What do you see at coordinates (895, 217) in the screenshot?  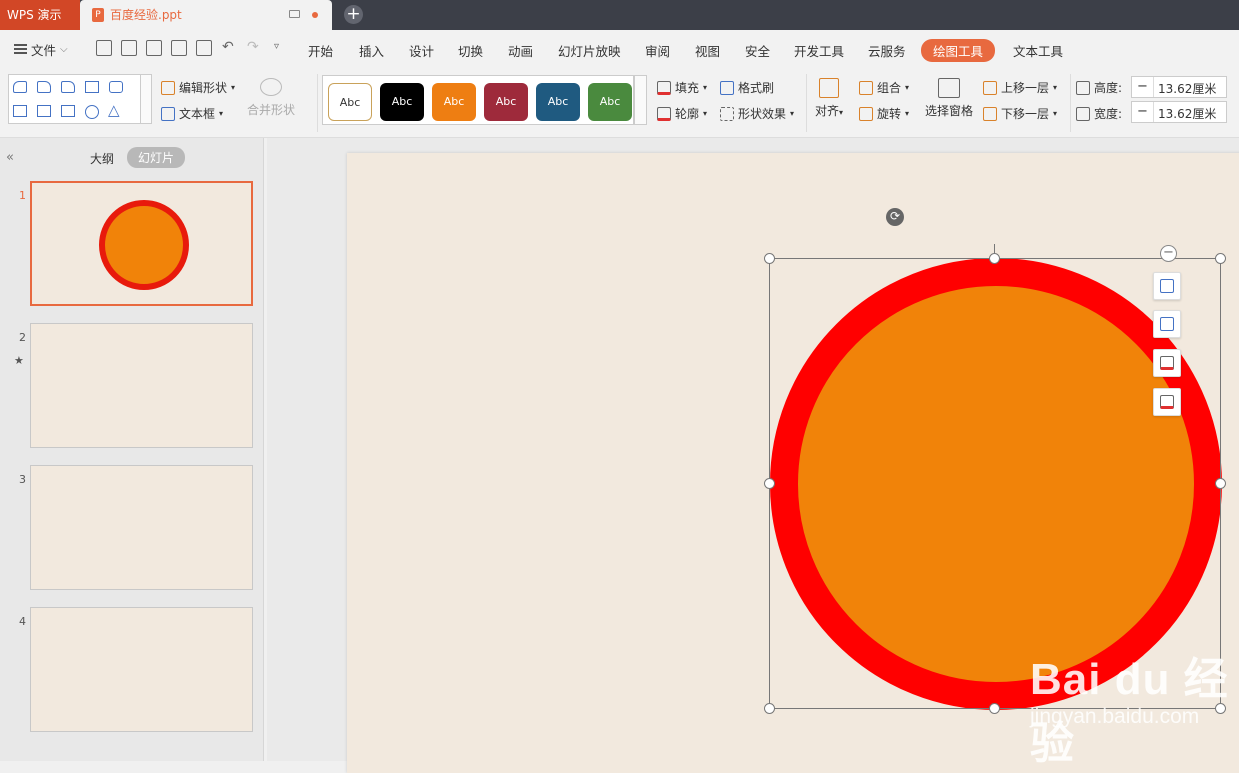 I see `rotate-handle-icon: ⟳` at bounding box center [895, 217].